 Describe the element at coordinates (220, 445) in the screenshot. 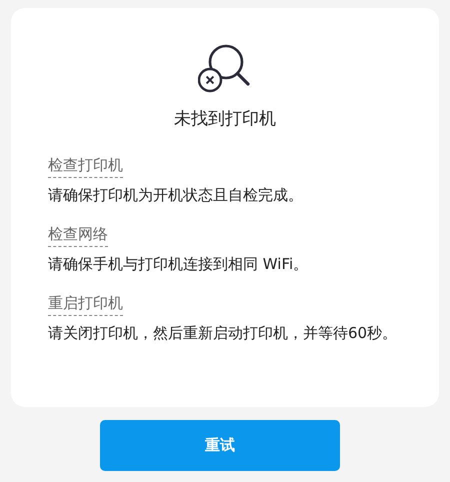

I see `retry-button: 重试` at that location.